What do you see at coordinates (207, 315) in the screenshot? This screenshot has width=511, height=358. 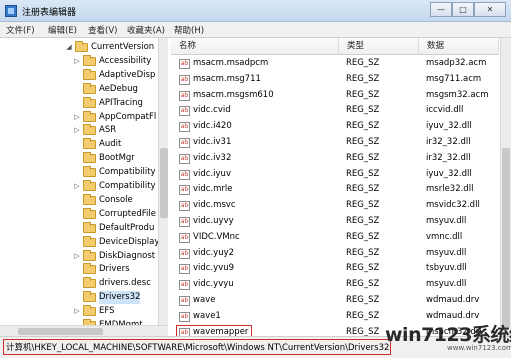 I see `value-name: wave1` at bounding box center [207, 315].